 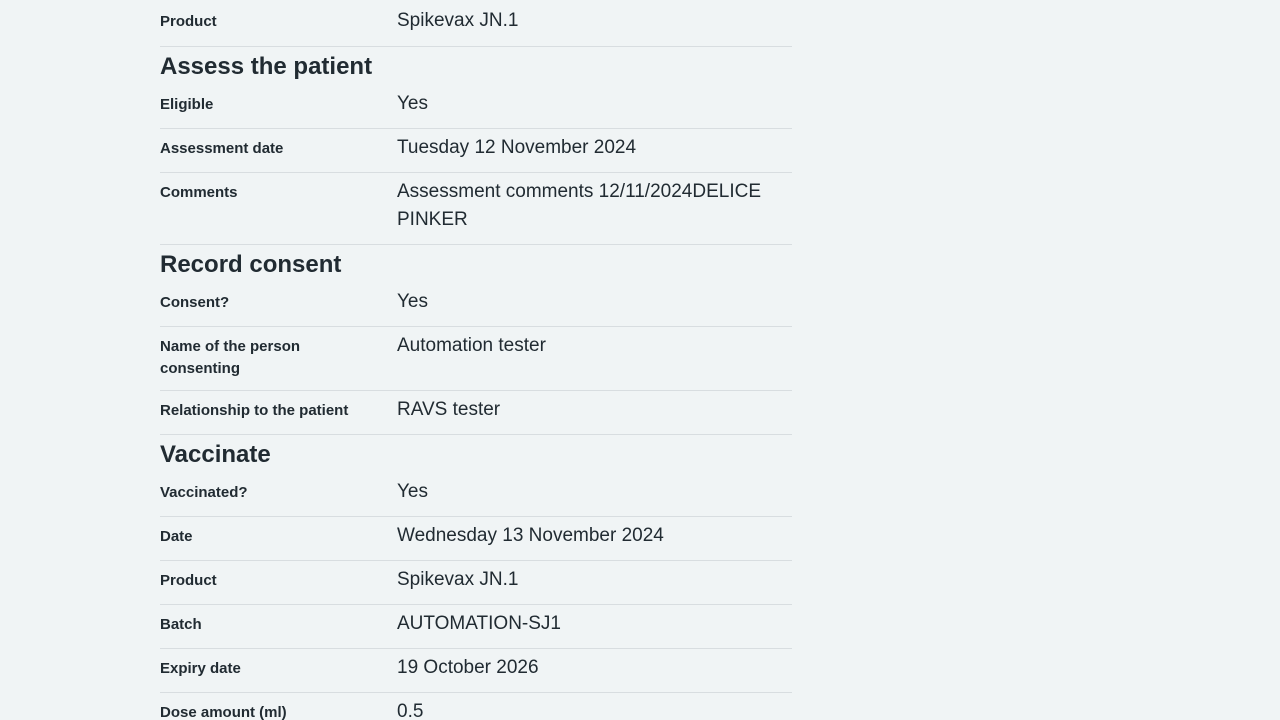 I want to click on section-heading-consent: Record consent, so click(x=251, y=264).